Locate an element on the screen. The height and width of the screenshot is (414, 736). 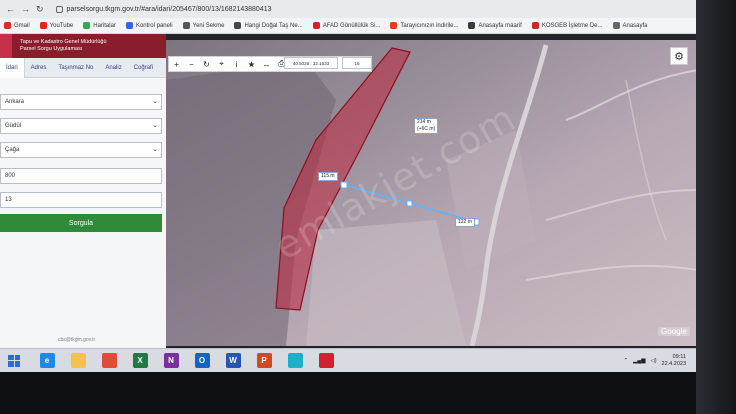
excel-button: X is located at coordinates (140, 361).